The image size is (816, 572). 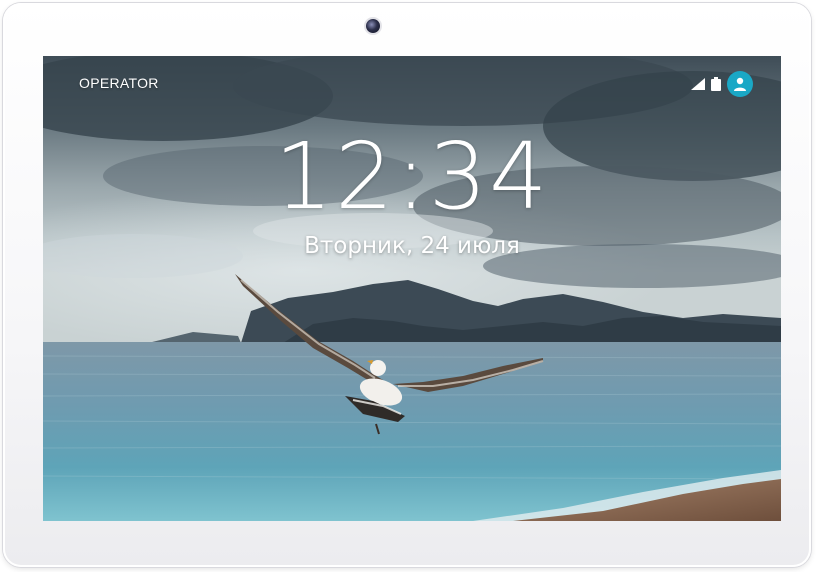 What do you see at coordinates (412, 176) in the screenshot?
I see `lock-screen-clock: 12:34` at bounding box center [412, 176].